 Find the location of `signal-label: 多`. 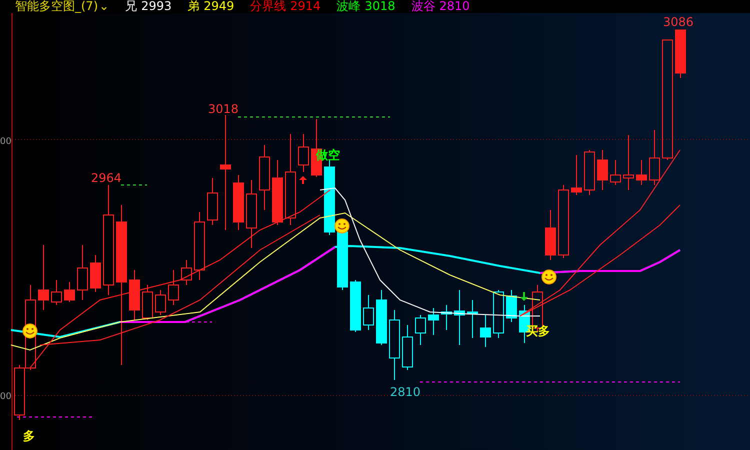

signal-label: 多 is located at coordinates (29, 436).